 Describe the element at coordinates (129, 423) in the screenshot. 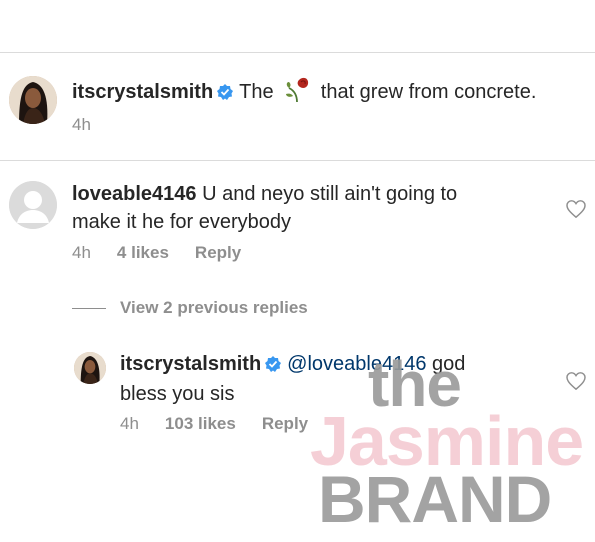

I see `reply-time: 4h` at that location.